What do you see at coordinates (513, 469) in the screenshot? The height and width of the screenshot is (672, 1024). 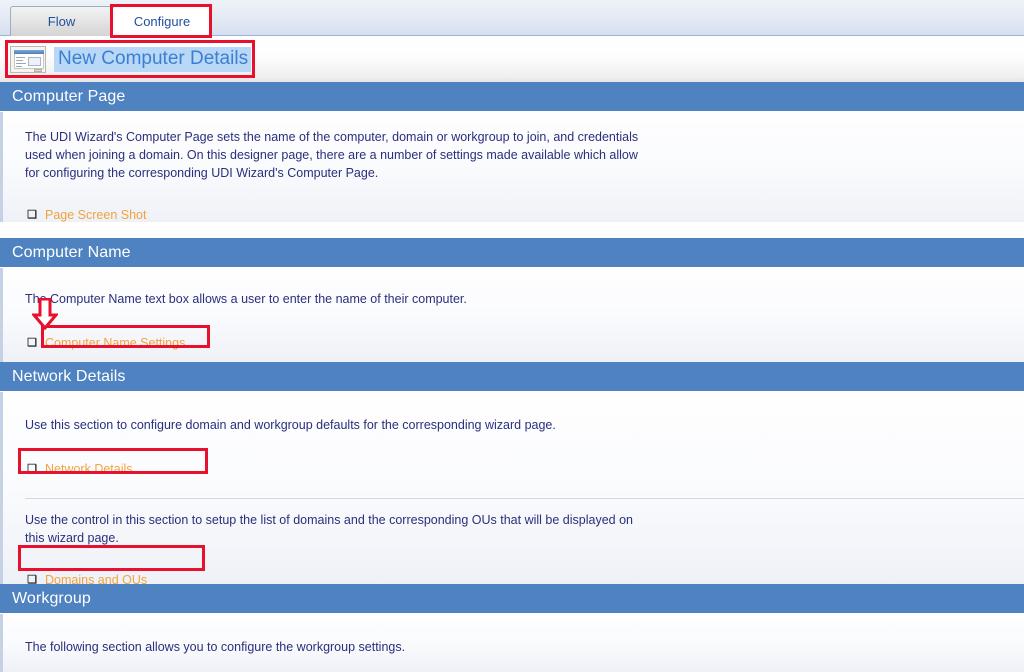 I see `collapsible-network-details: ❑ Network Details` at bounding box center [513, 469].